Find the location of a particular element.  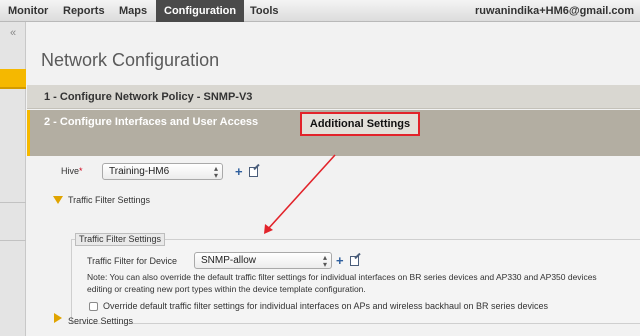

step-active-indicator is located at coordinates (28, 133).